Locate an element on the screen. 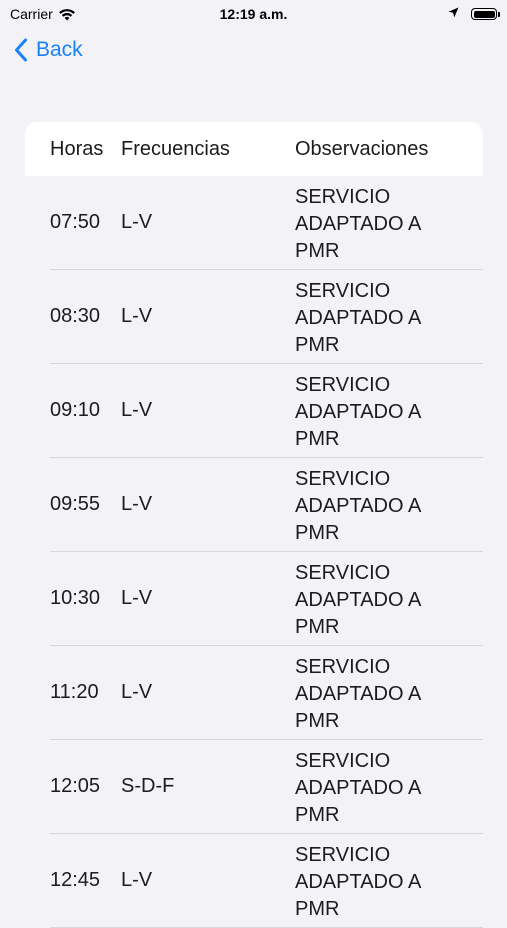 This screenshot has height=928, width=507. row-hora: 09:10 is located at coordinates (75, 410).